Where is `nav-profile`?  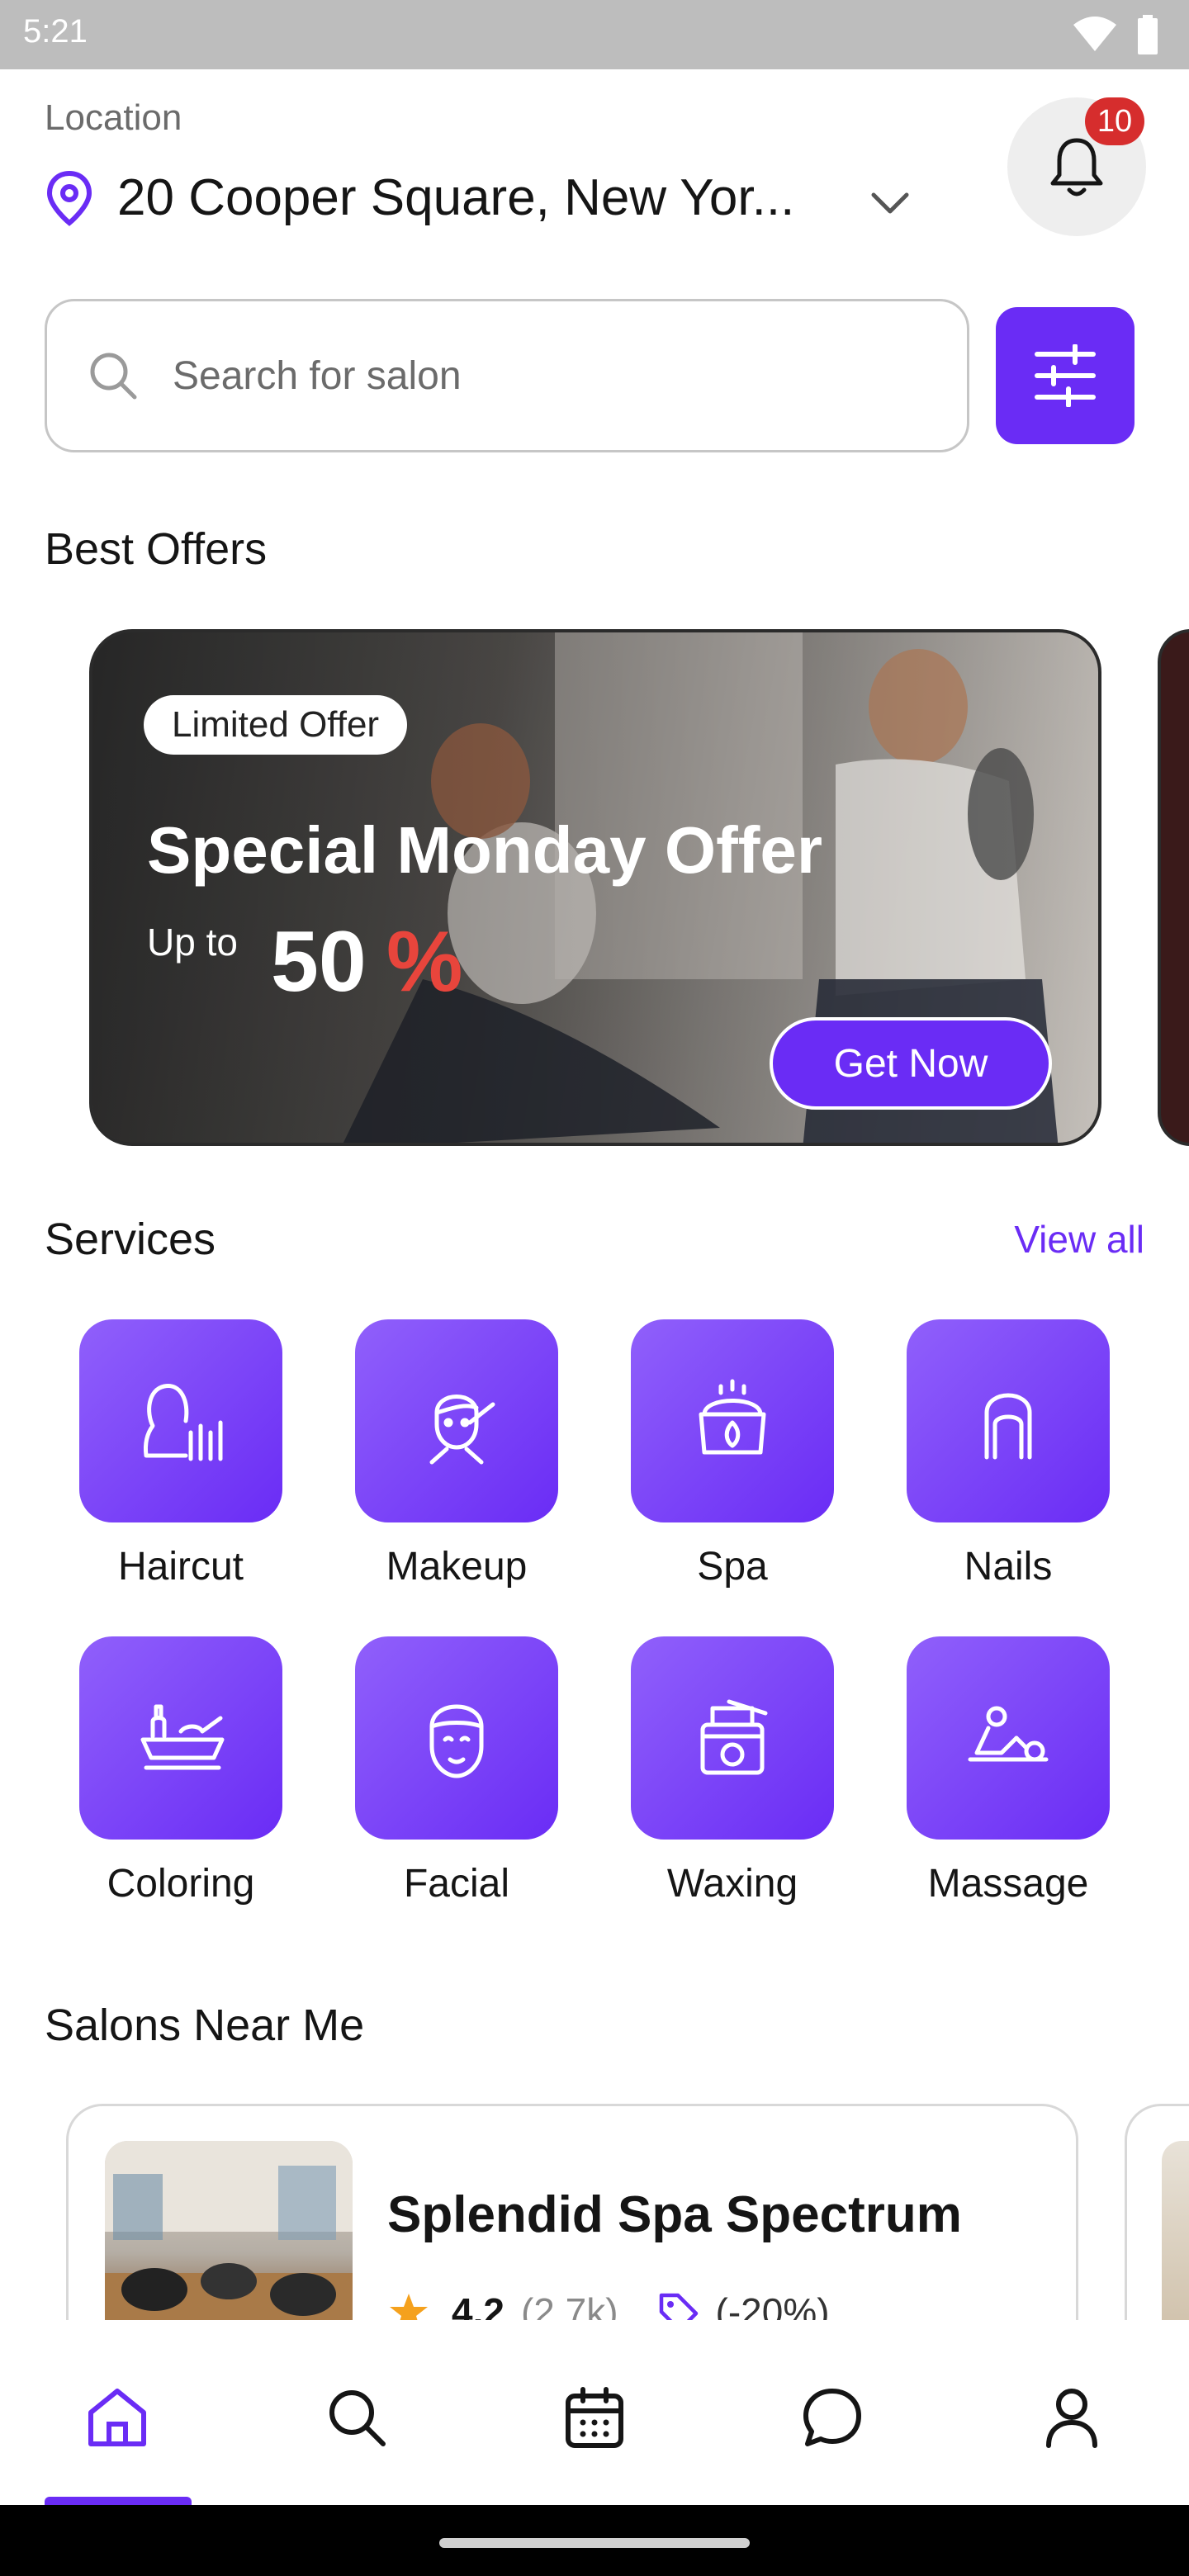 nav-profile is located at coordinates (1071, 2417).